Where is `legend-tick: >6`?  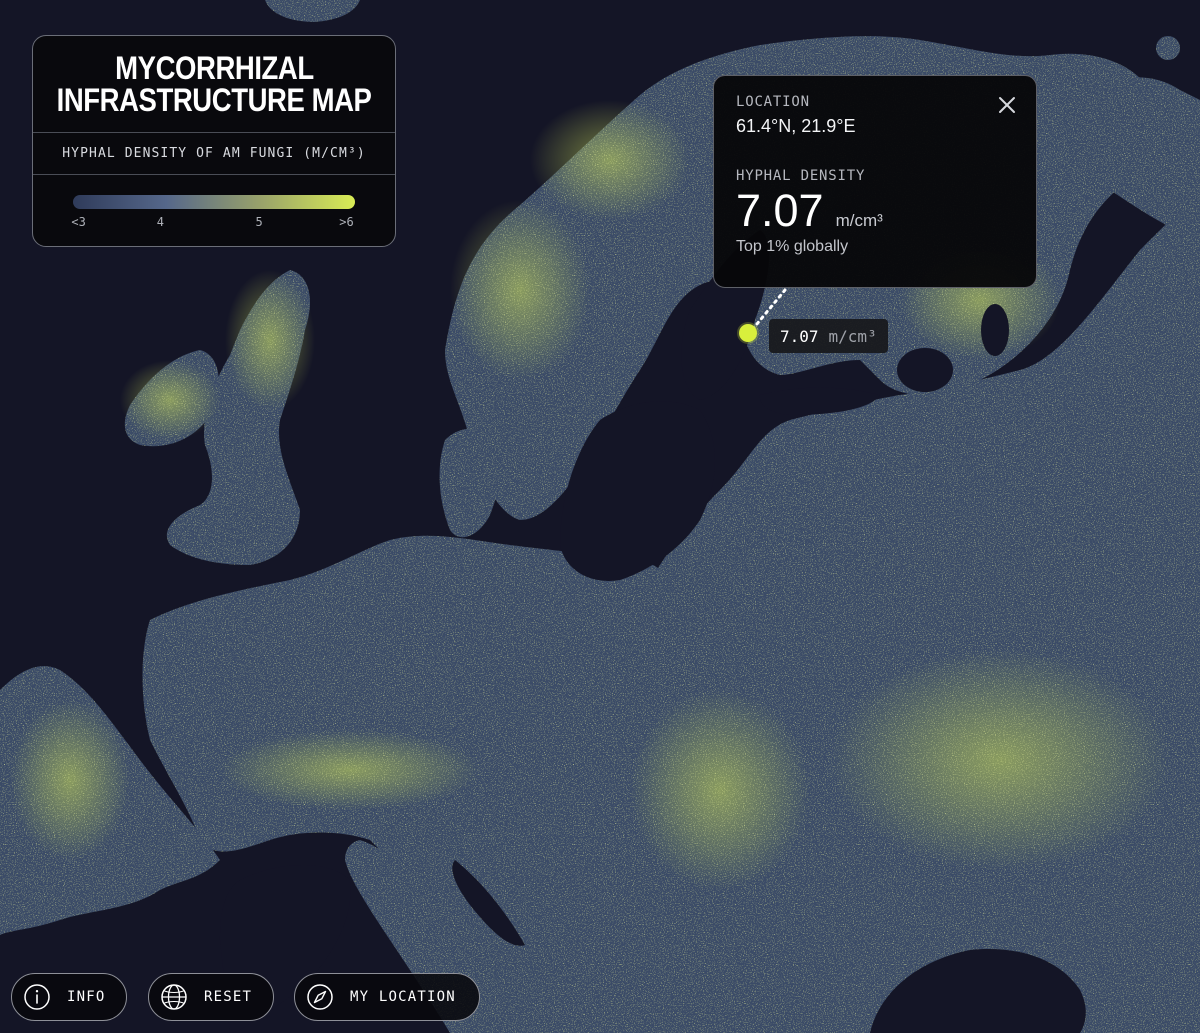
legend-tick: >6 is located at coordinates (346, 222).